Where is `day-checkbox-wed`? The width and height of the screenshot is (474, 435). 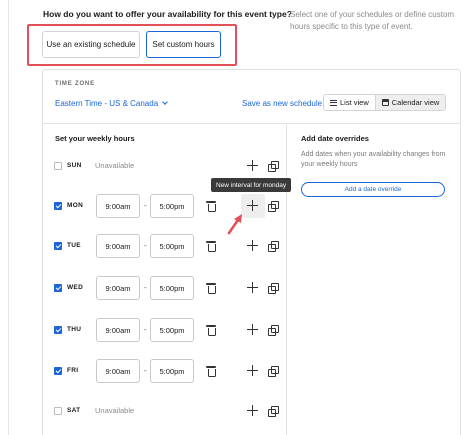
day-checkbox-wed is located at coordinates (58, 288).